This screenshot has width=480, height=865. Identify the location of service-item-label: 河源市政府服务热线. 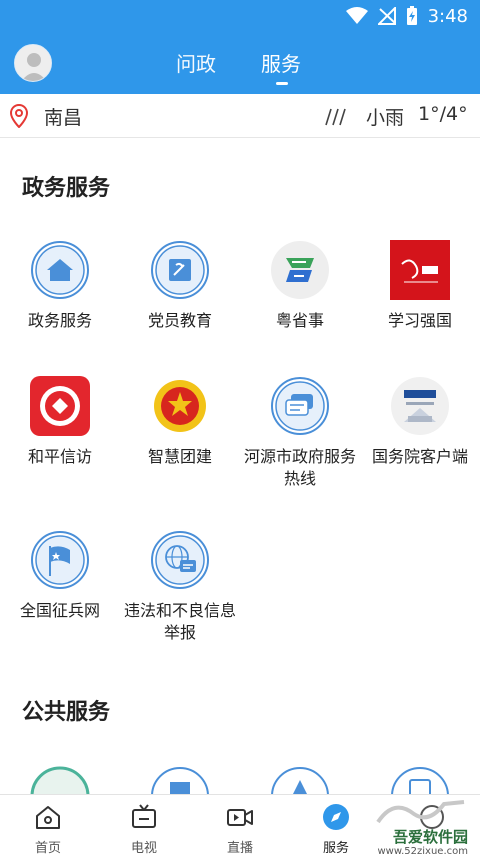
(300, 467).